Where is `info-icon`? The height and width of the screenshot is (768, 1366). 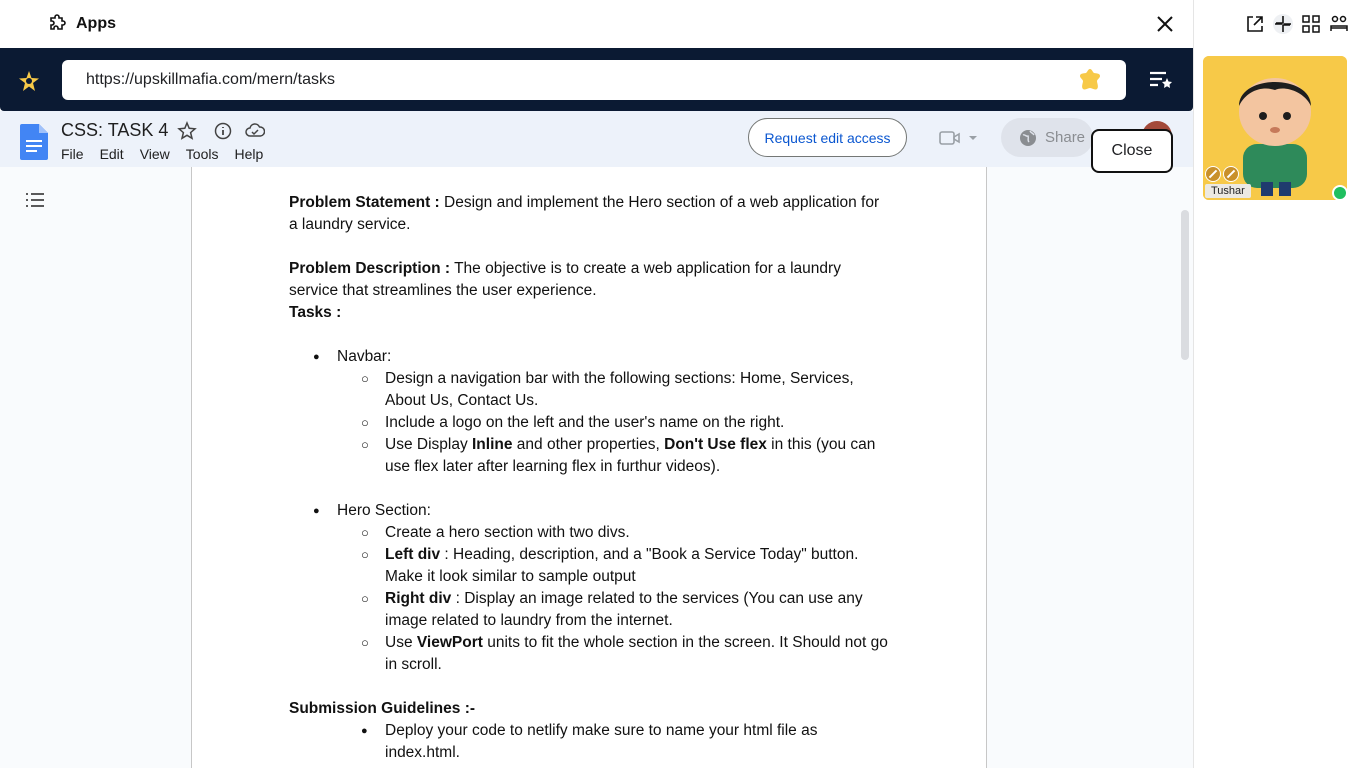
info-icon is located at coordinates (223, 131).